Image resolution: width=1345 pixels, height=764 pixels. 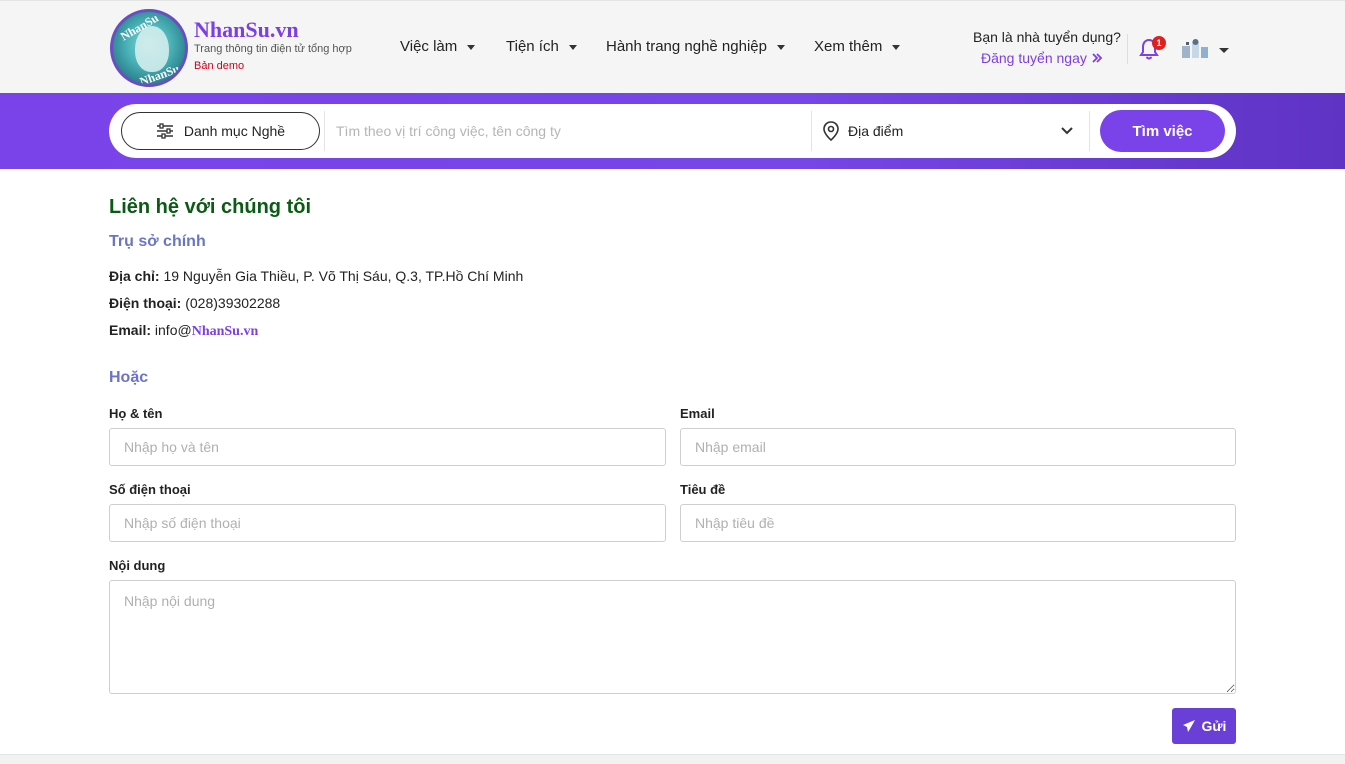 I want to click on avatar, so click(x=1195, y=50).